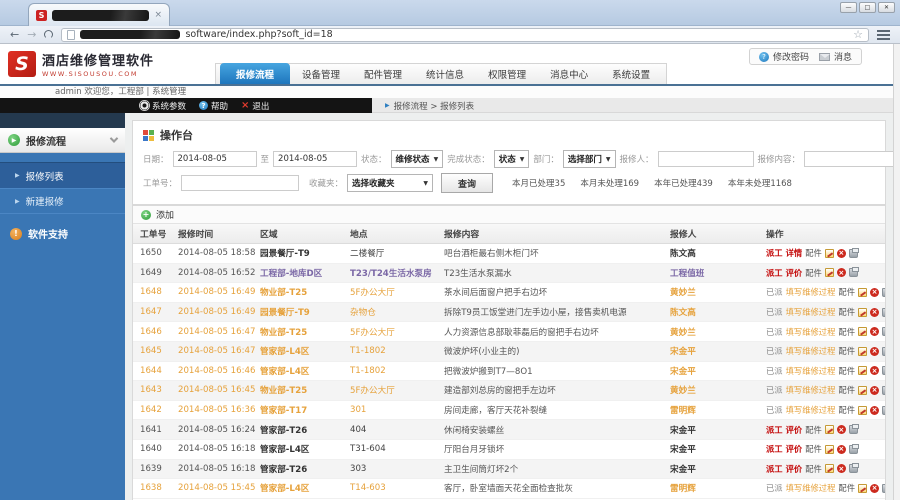 This screenshot has width=900, height=500. What do you see at coordinates (794, 253) in the screenshot?
I see `op-link-1: 详情` at bounding box center [794, 253].